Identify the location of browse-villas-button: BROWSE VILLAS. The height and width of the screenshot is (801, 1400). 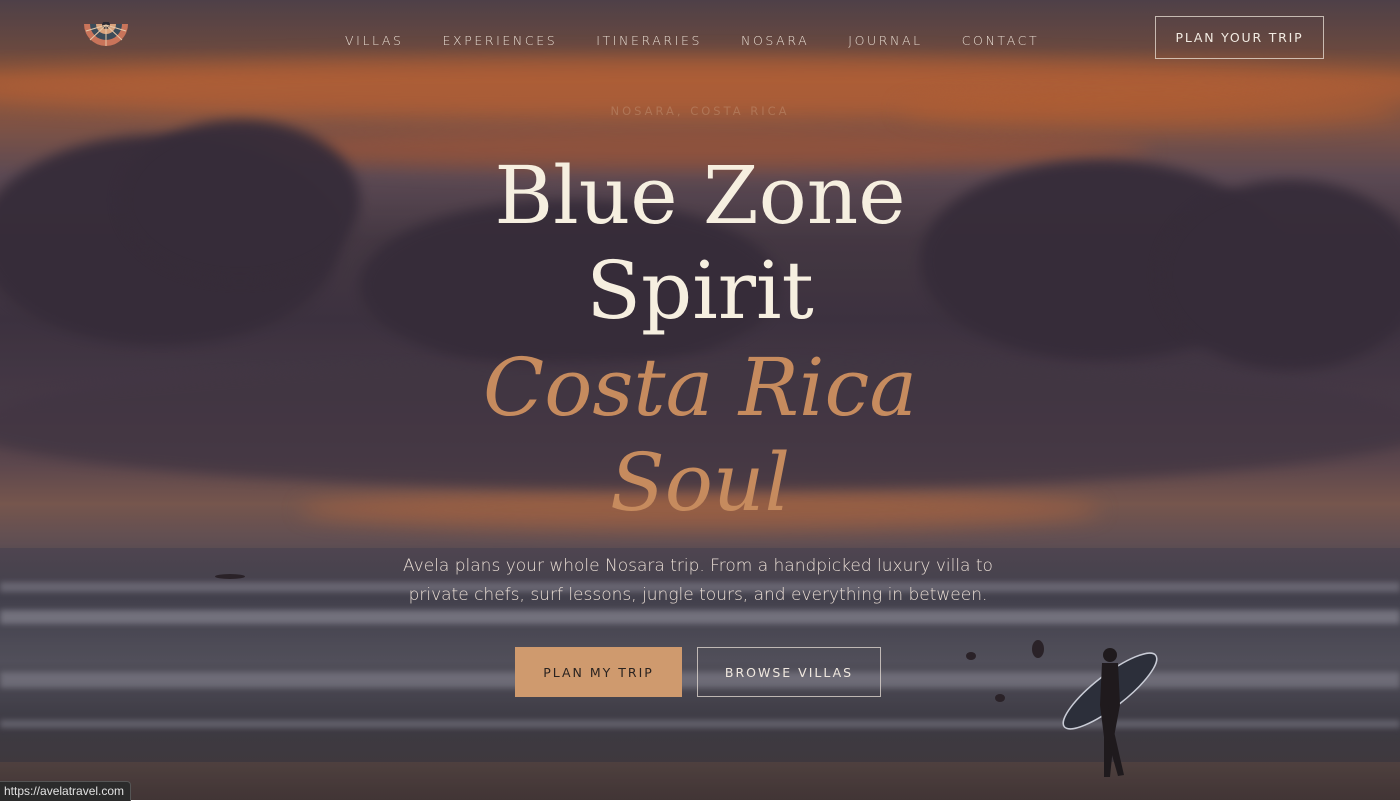
(789, 672).